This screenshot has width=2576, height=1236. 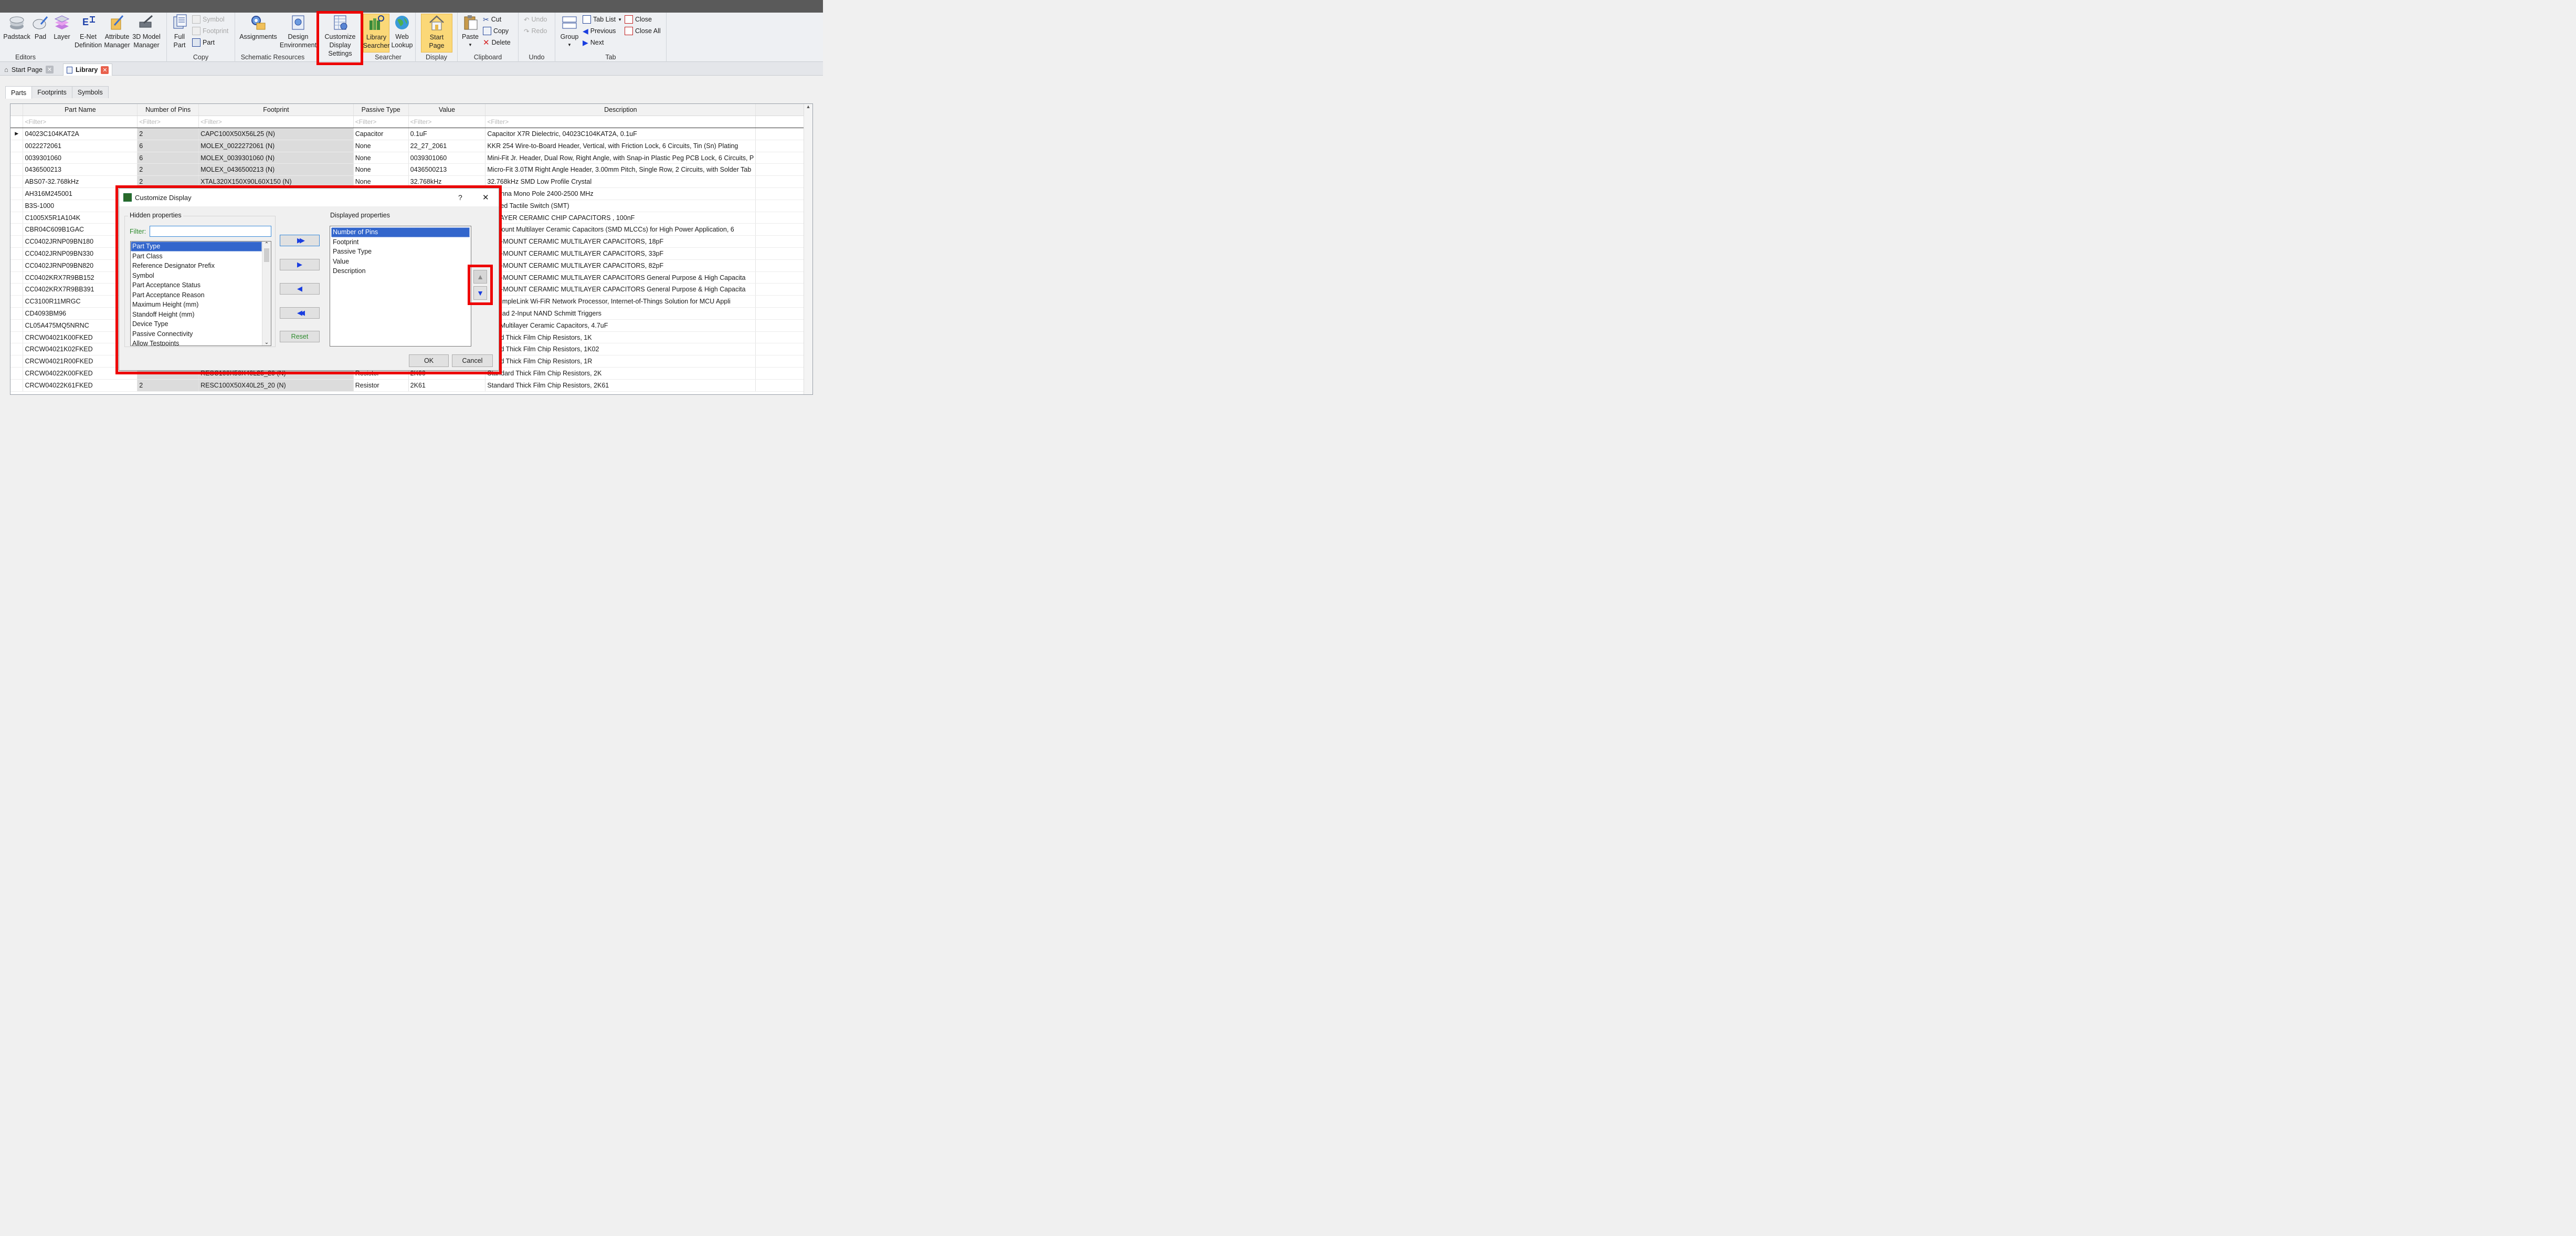 I want to click on table-cell: Antenna Mono Pole 2400-2500 MHz, so click(x=620, y=193).